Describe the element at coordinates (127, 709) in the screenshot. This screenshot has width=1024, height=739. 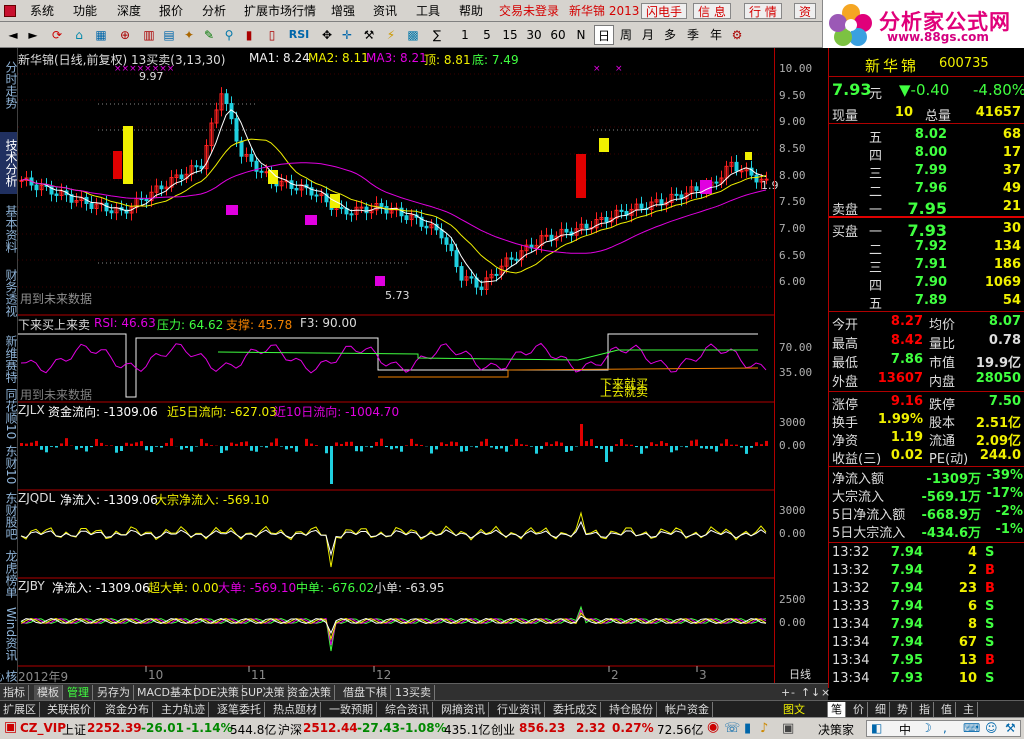
I see `ext-tab-2: 资金分布` at that location.